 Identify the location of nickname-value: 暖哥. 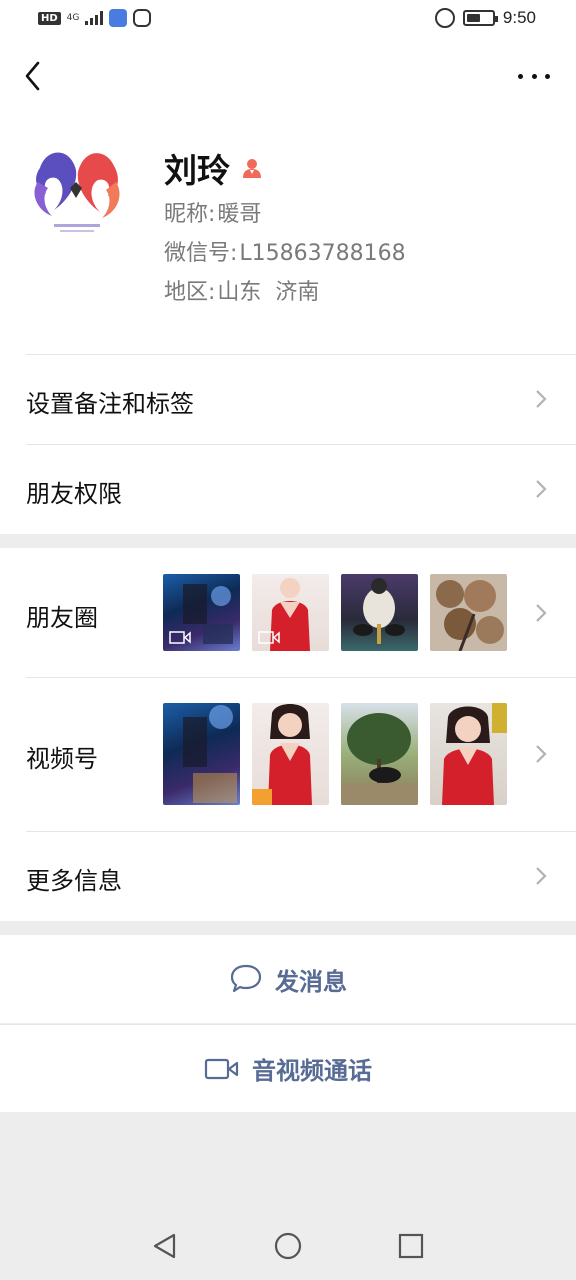
(239, 214).